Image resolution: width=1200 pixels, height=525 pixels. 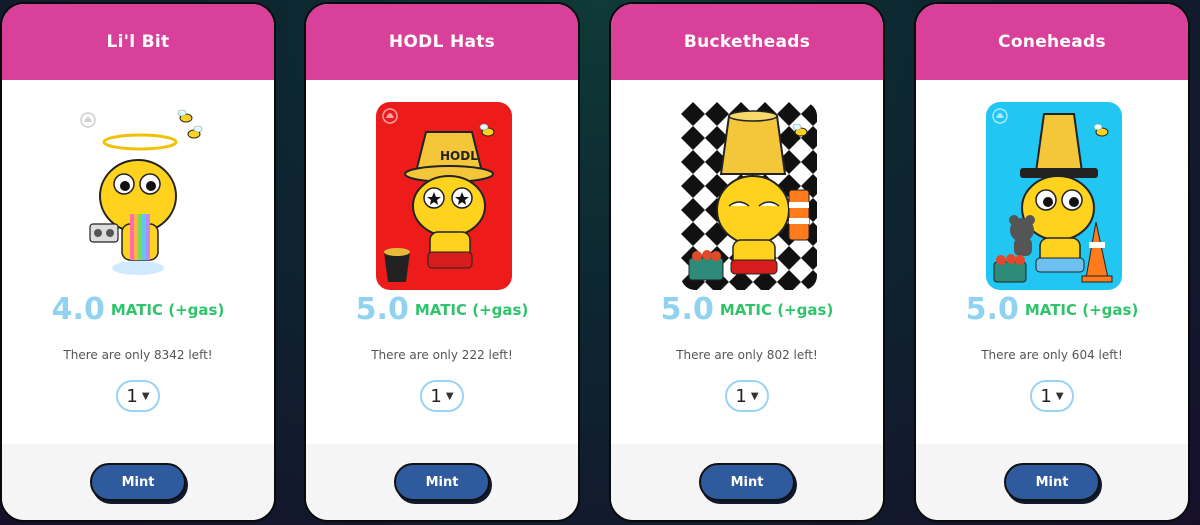 What do you see at coordinates (1052, 42) in the screenshot?
I see `card-title: Coneheads` at bounding box center [1052, 42].